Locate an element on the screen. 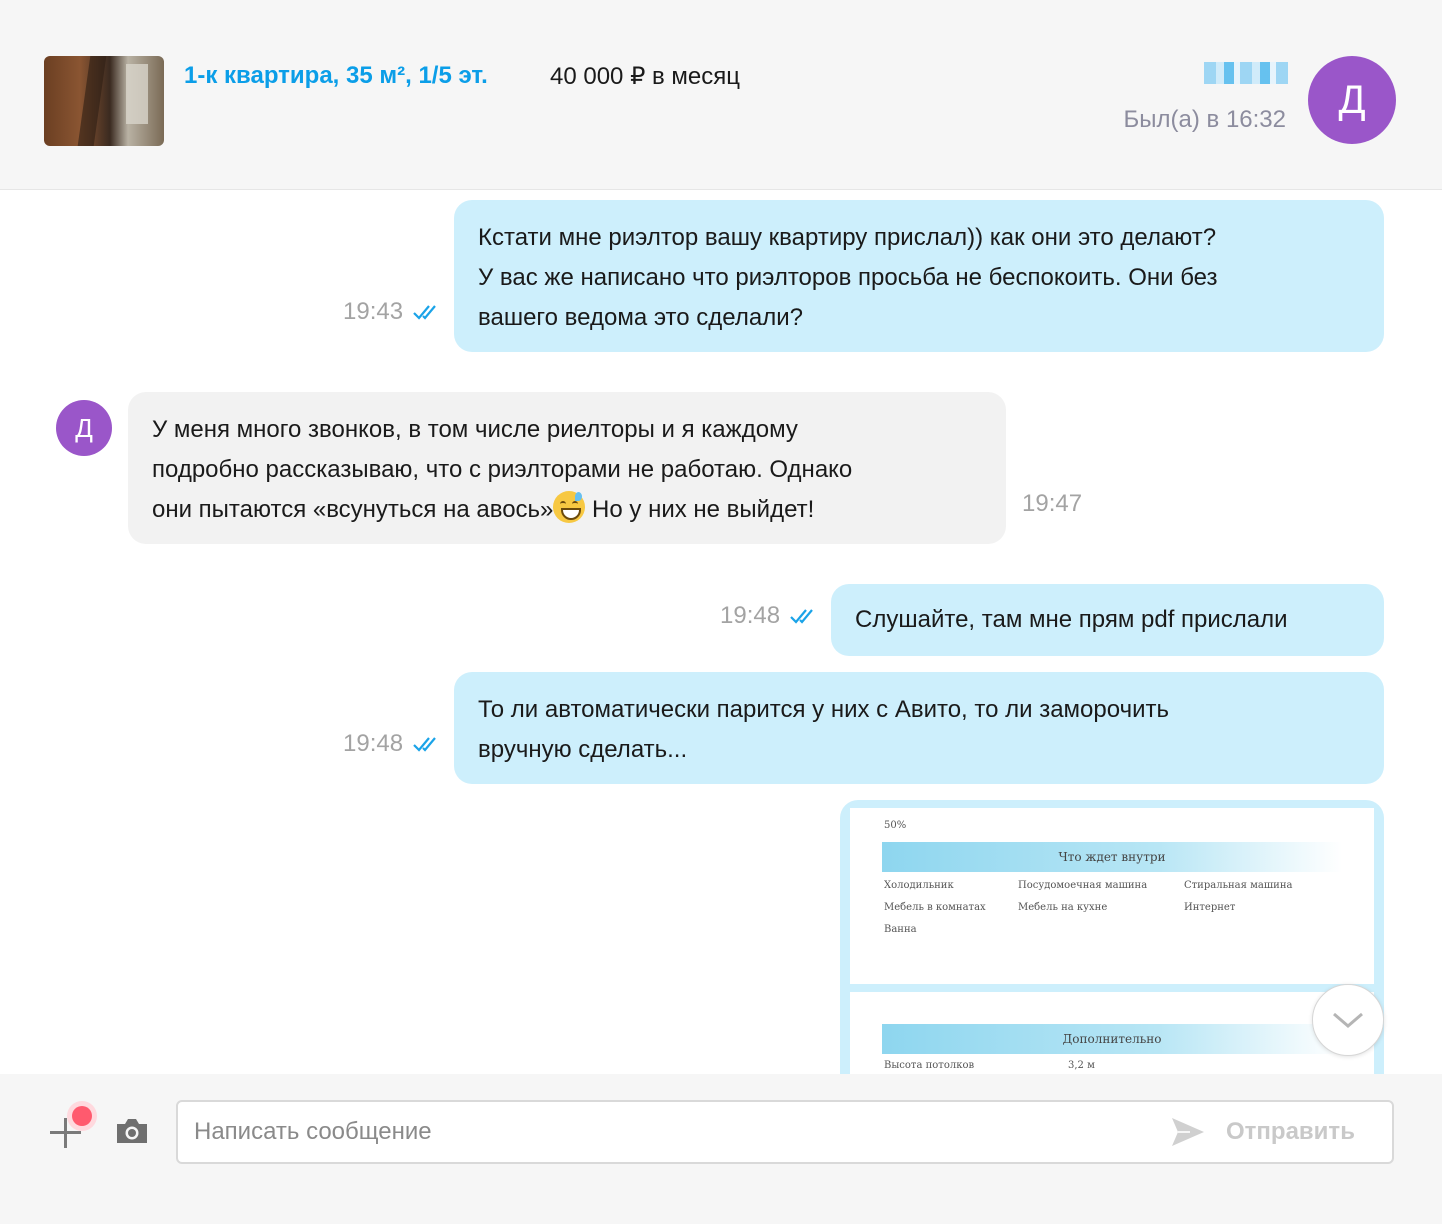  send-button: Отправить is located at coordinates (1262, 1132).